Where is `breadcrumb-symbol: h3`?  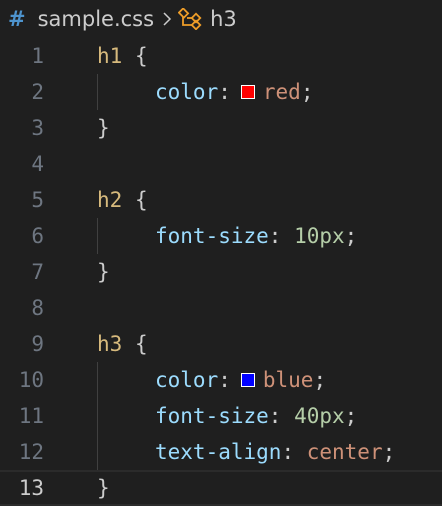 breadcrumb-symbol: h3 is located at coordinates (223, 19).